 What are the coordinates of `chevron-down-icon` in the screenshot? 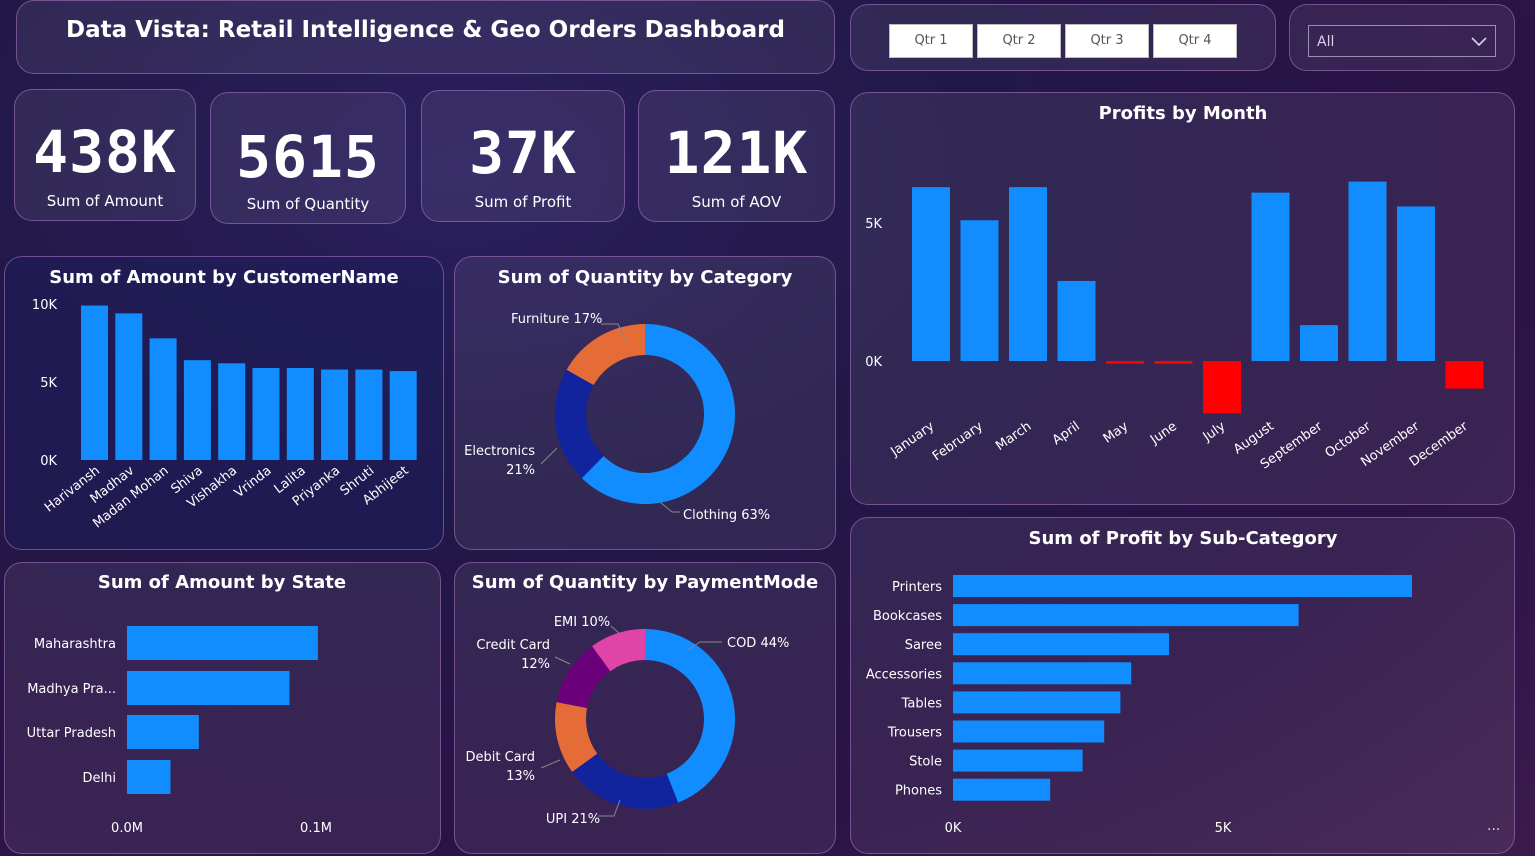 It's located at (1479, 42).